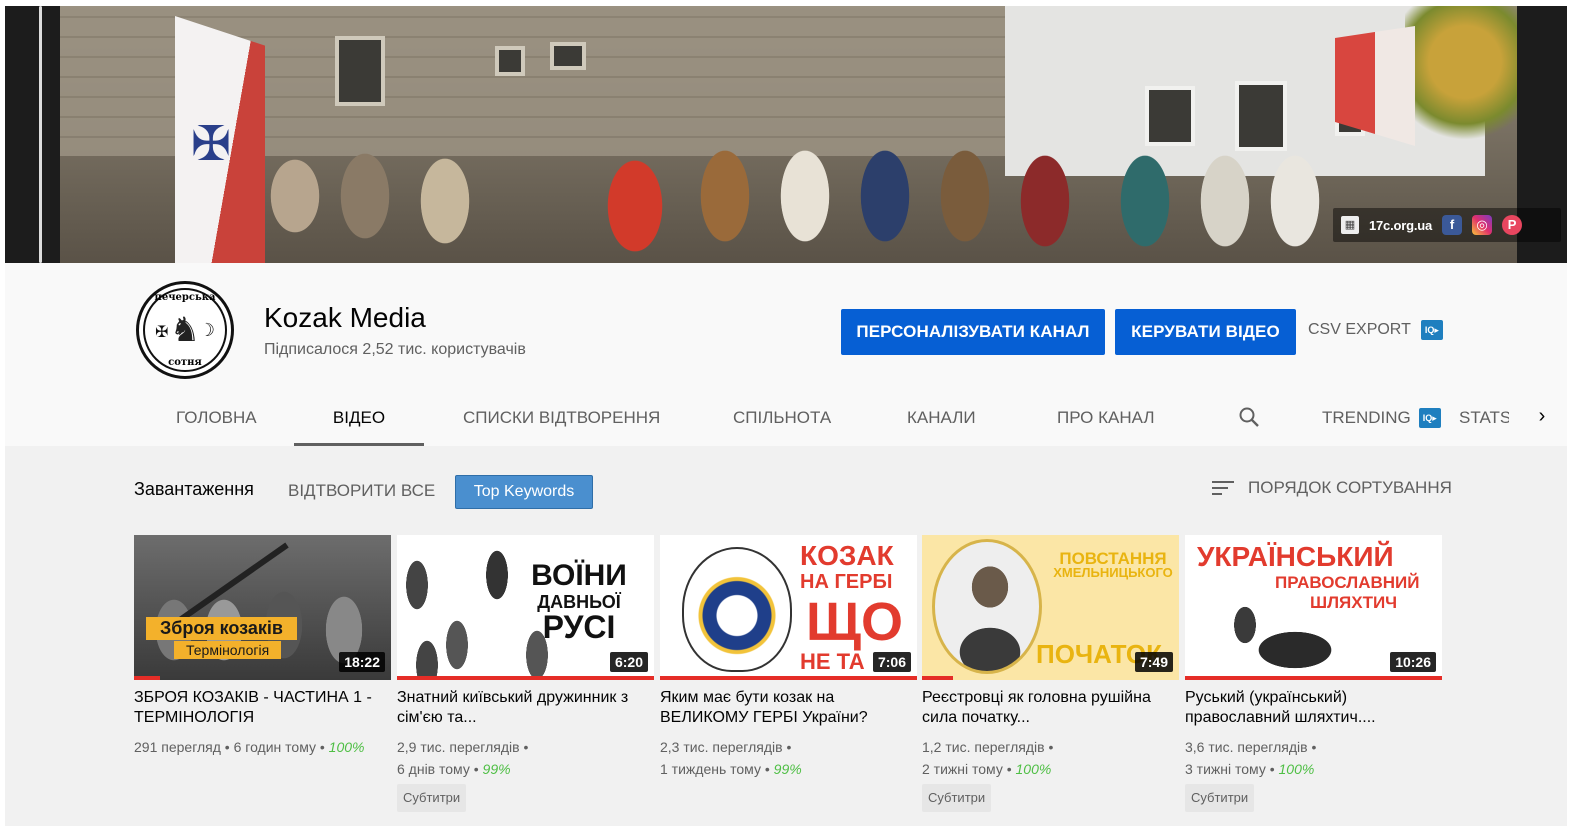 This screenshot has width=1572, height=826. Describe the element at coordinates (185, 330) in the screenshot. I see `avatar: печерська ✠ ♞ ☽ сотня` at that location.